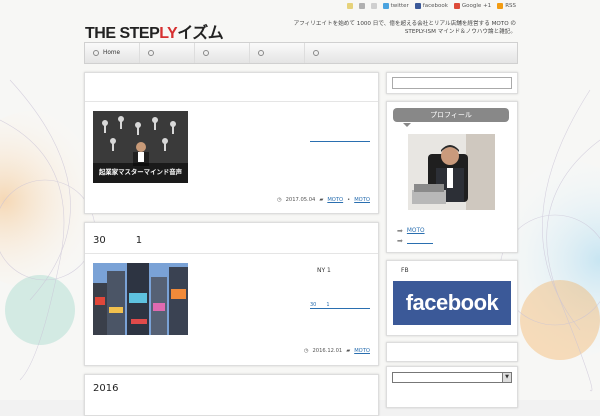  What do you see at coordinates (122, 33) in the screenshot?
I see `logo-text-dark: THE STEP` at bounding box center [122, 33].